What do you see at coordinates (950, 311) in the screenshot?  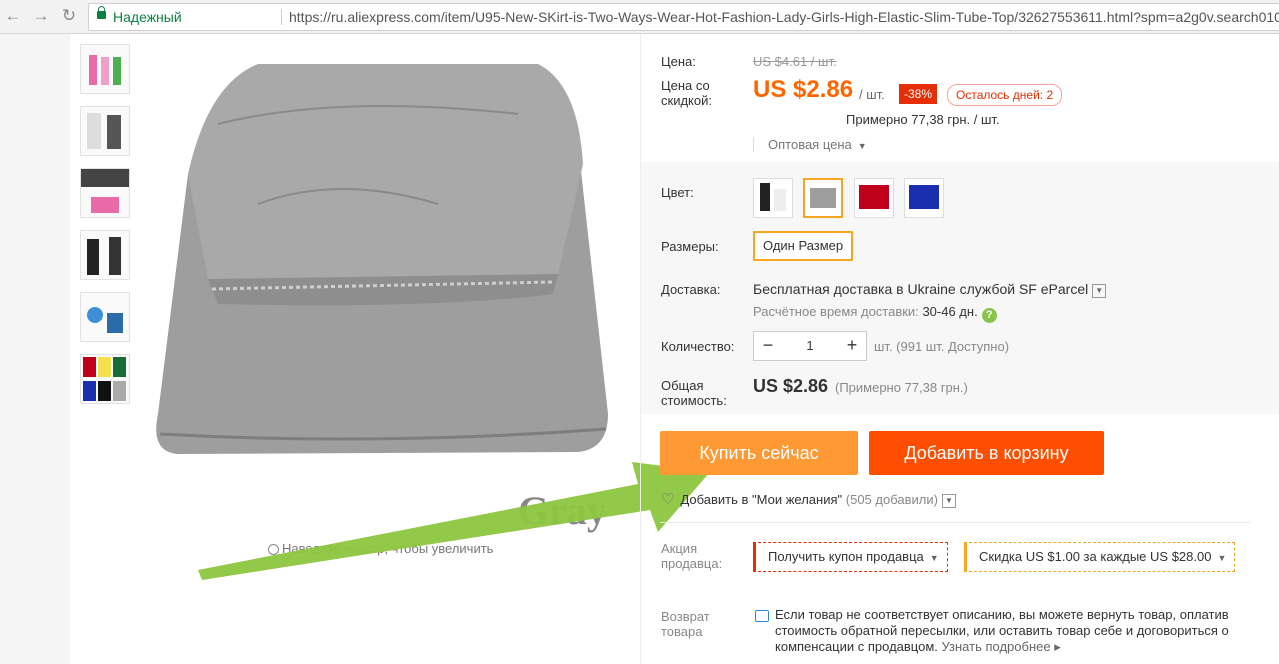 I see `eta-days: 30-46 дн.` at bounding box center [950, 311].